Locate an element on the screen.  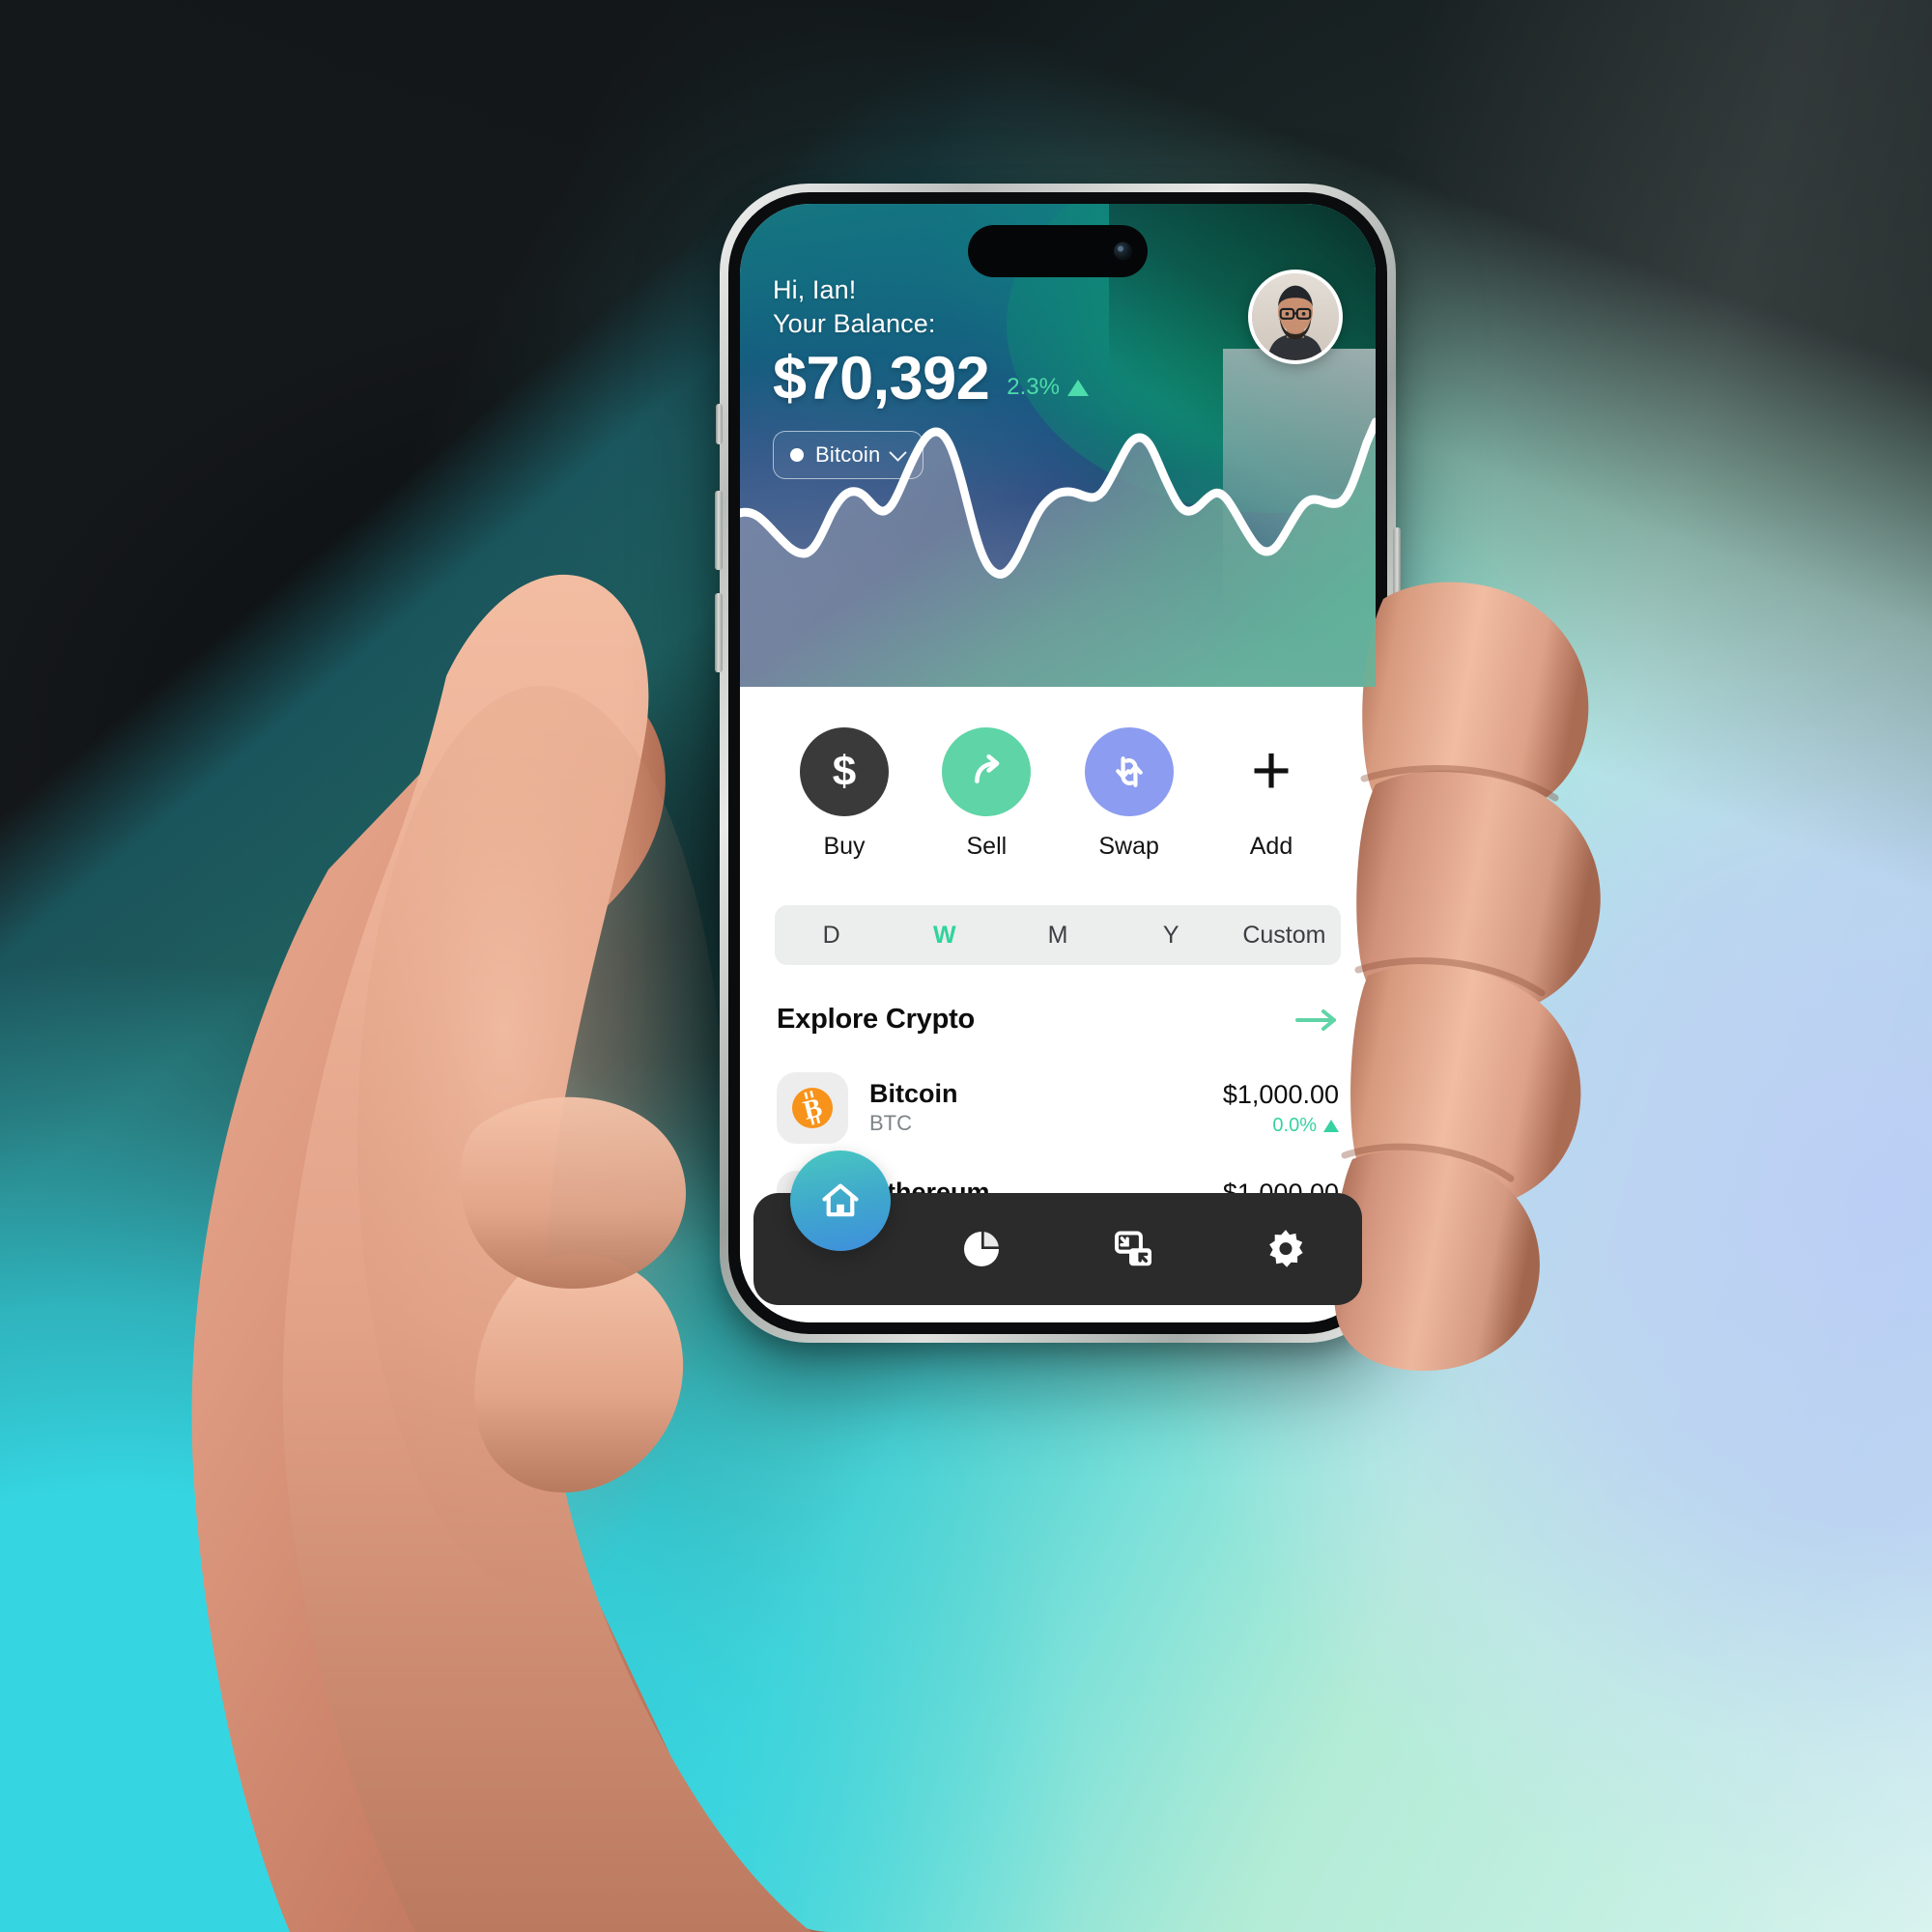
front-camera-icon is located at coordinates (1123, 252).